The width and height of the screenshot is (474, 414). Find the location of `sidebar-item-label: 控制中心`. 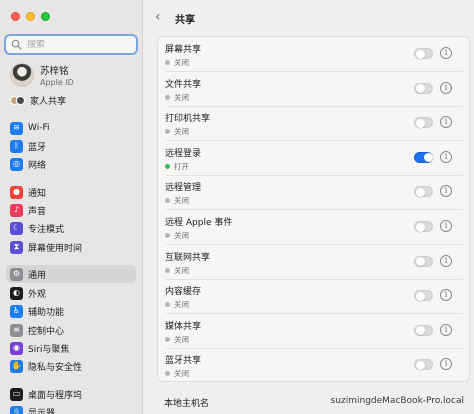

sidebar-item-label: 控制中心 is located at coordinates (46, 331).